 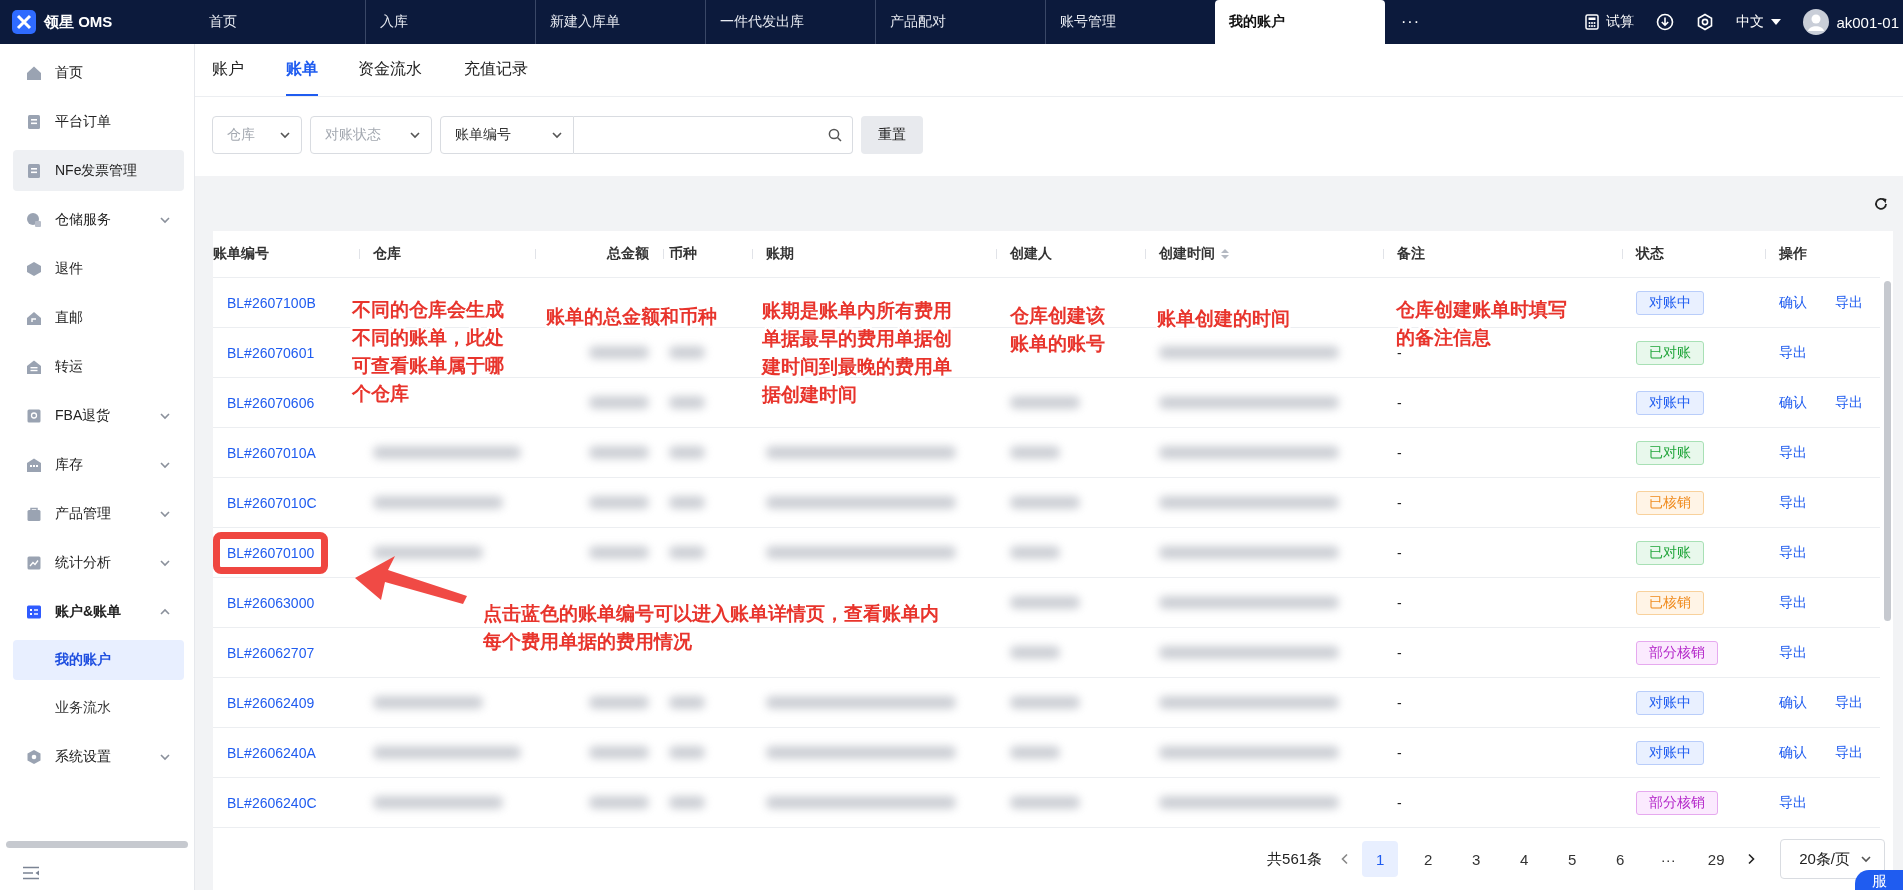 I want to click on page-button: 29, so click(x=1716, y=859).